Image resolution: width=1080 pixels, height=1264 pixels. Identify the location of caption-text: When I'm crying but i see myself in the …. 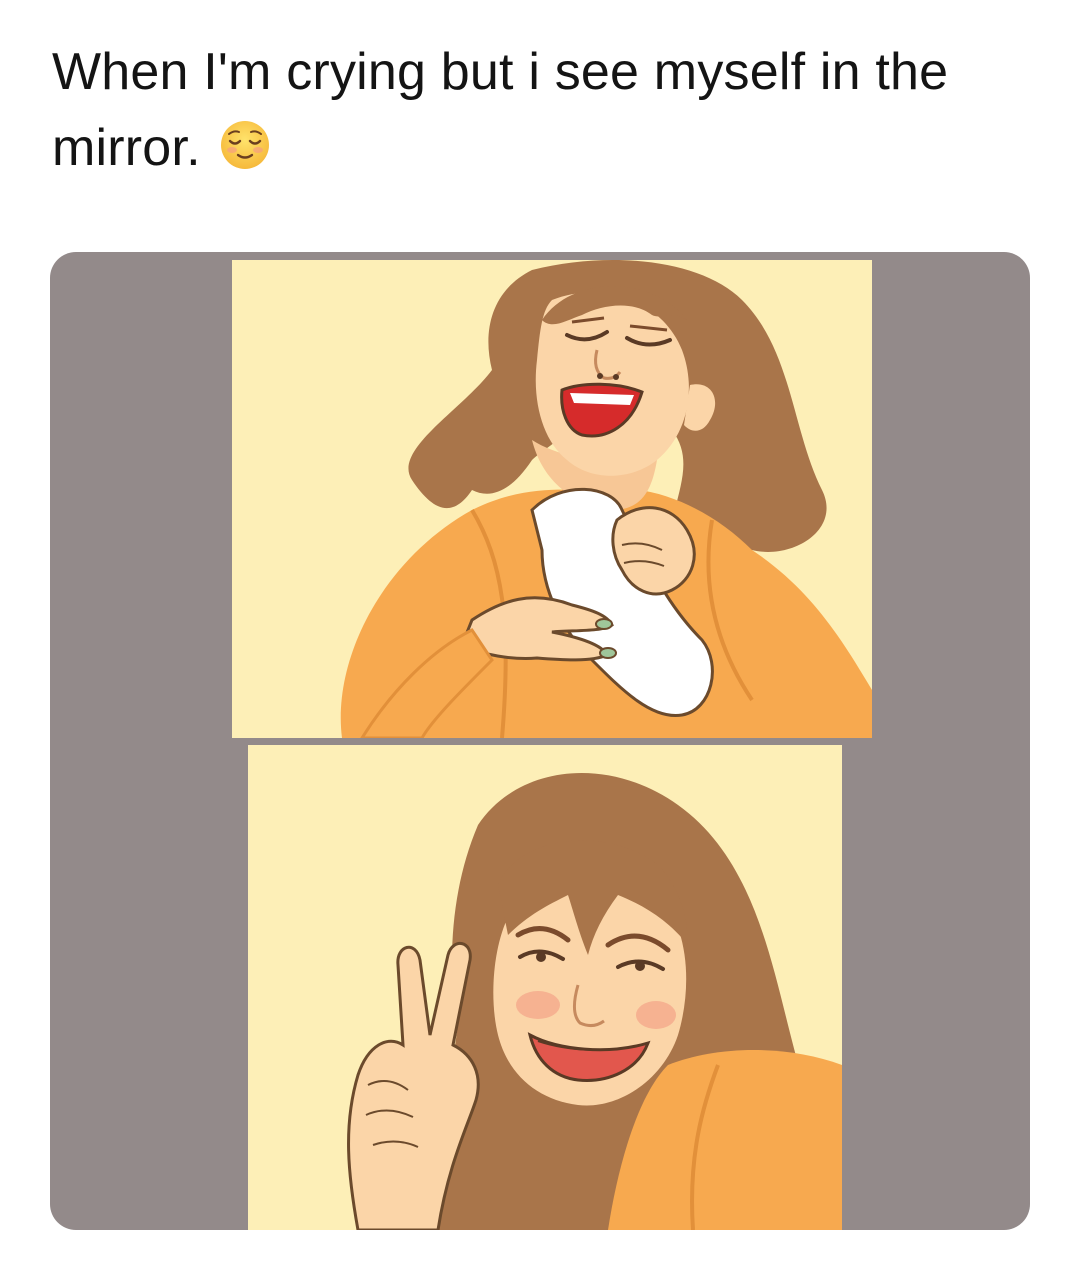
(500, 110).